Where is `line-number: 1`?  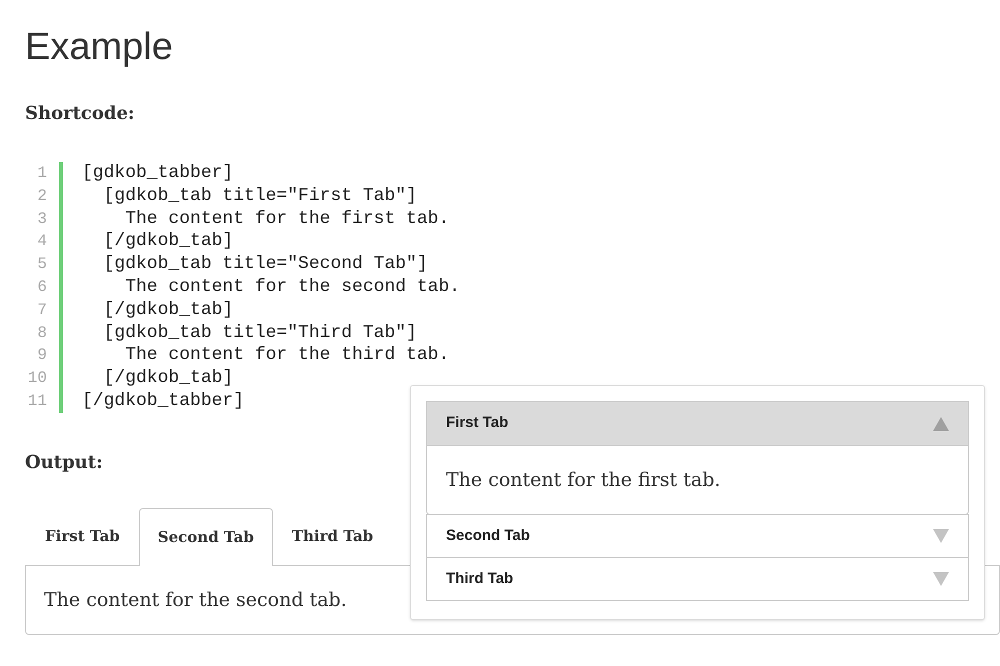
line-number: 1 is located at coordinates (42, 173).